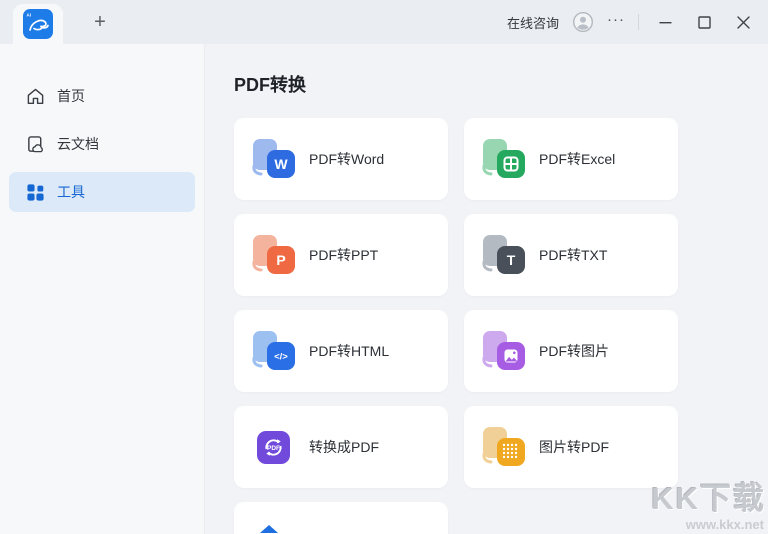 The width and height of the screenshot is (768, 534). I want to click on word-doc-icon: W, so click(273, 158).